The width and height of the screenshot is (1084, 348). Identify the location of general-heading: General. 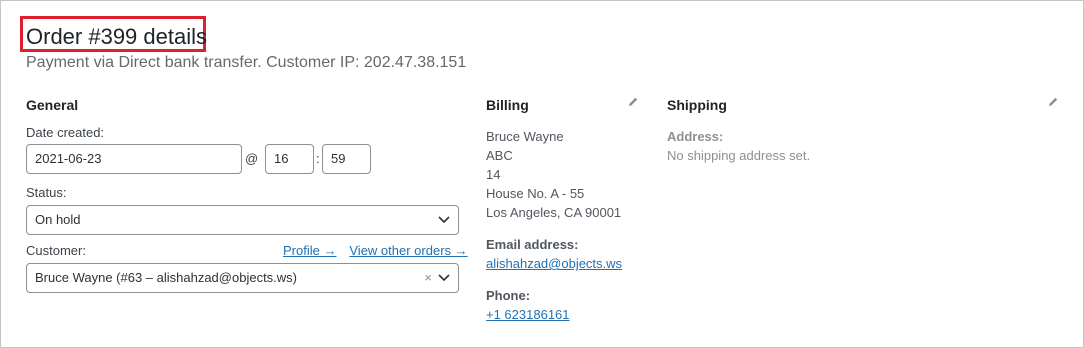
(52, 105).